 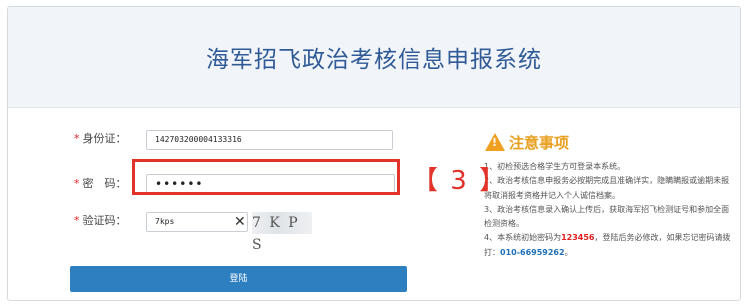 I want to click on id-label: * 身份证：, so click(x=109, y=139).